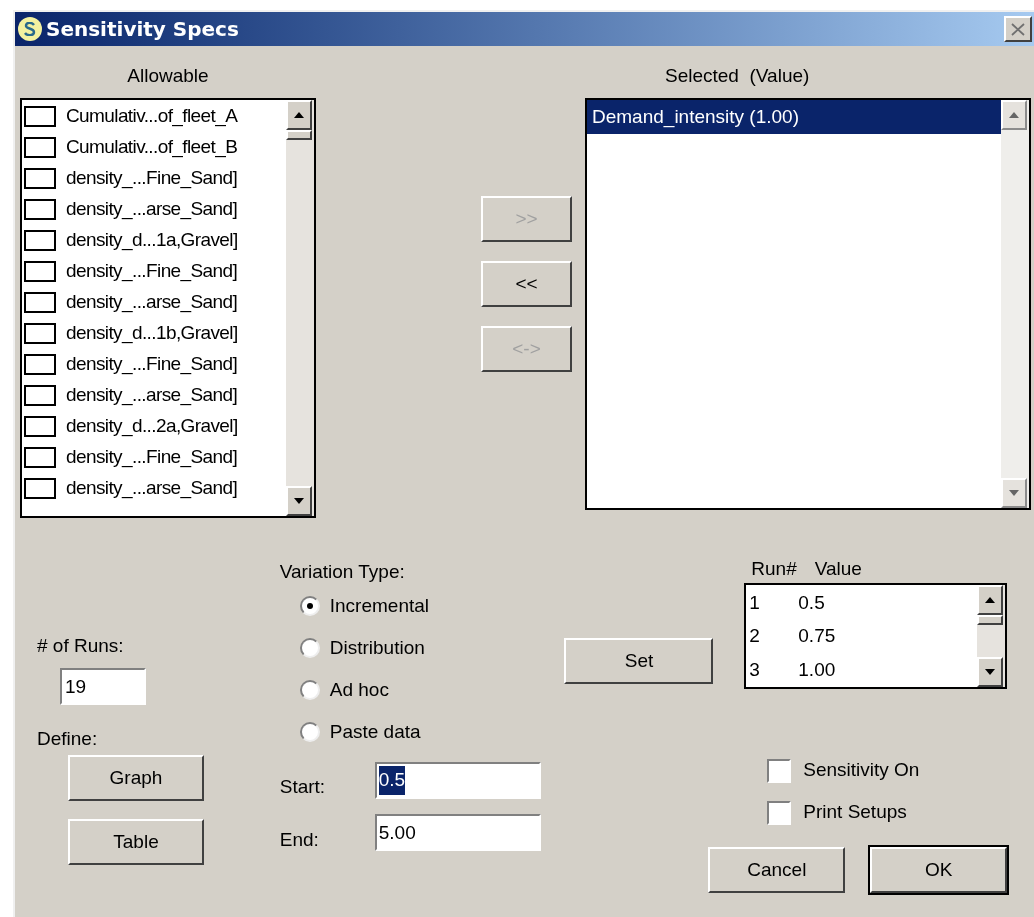 The height and width of the screenshot is (917, 1034). I want to click on column-header: Value, so click(838, 568).